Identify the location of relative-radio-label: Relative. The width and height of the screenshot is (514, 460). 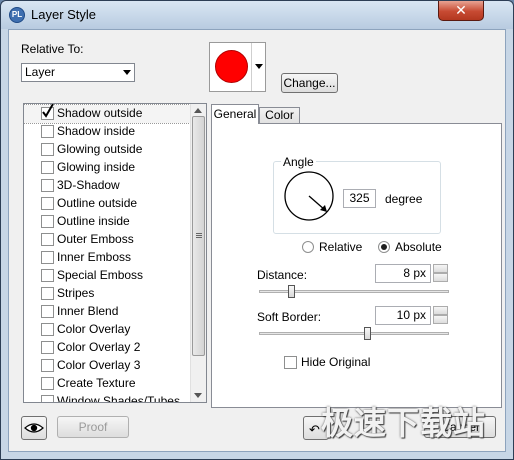
(341, 247).